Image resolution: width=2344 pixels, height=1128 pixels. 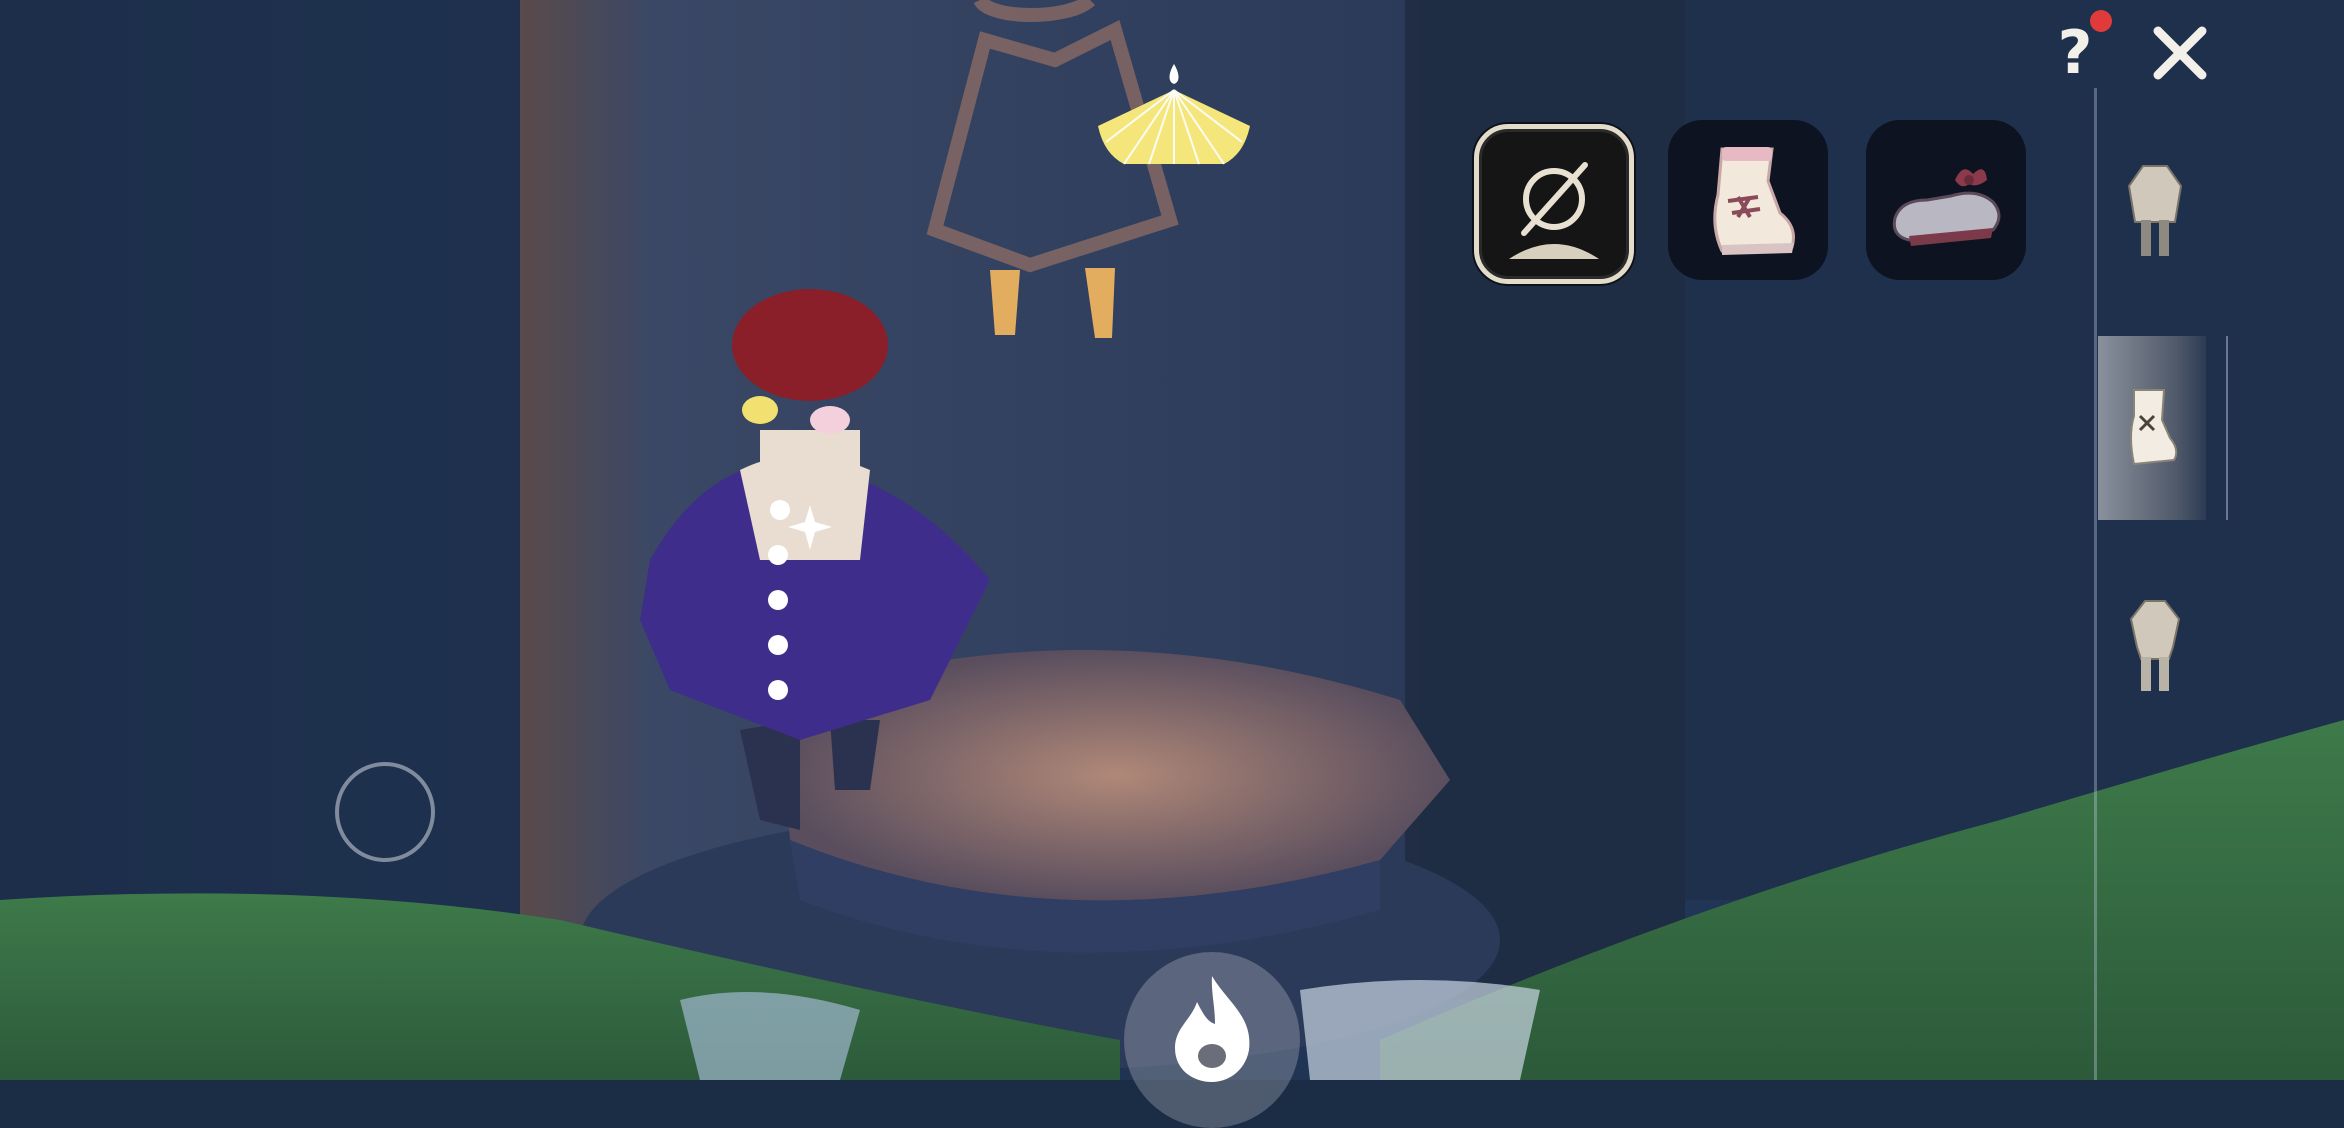 I want to click on fan-icon, so click(x=1174, y=114).